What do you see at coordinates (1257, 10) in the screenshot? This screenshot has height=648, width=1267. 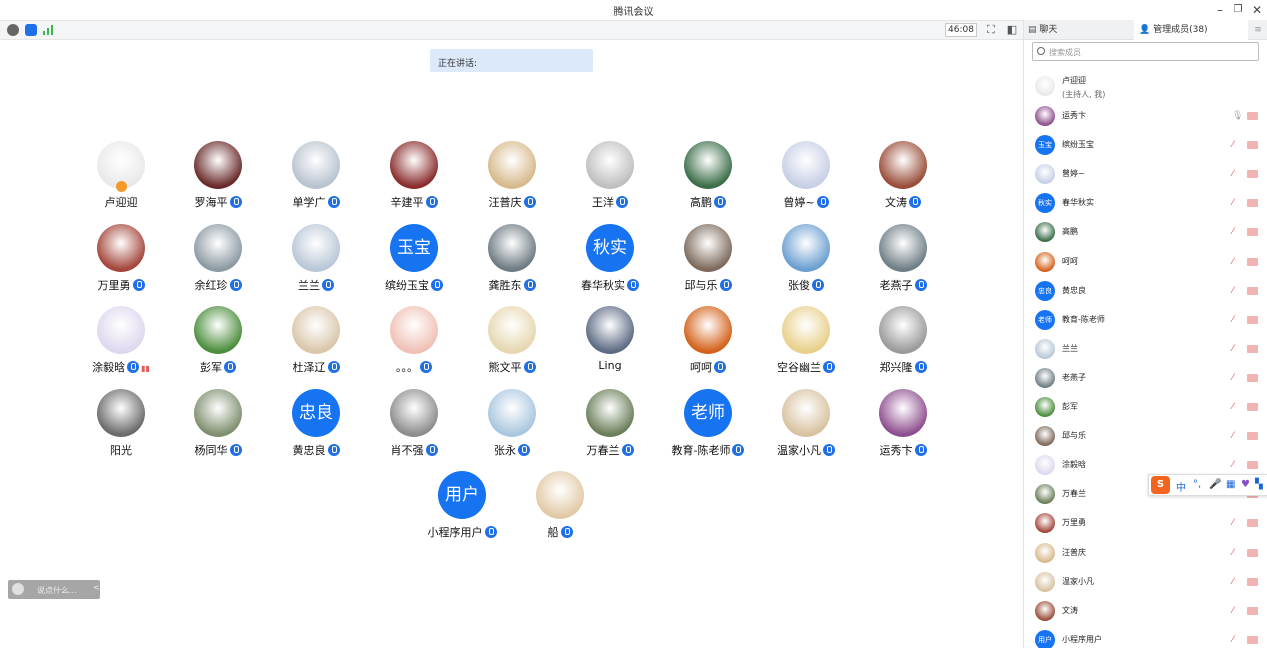 I see `close-icon: ✕` at bounding box center [1257, 10].